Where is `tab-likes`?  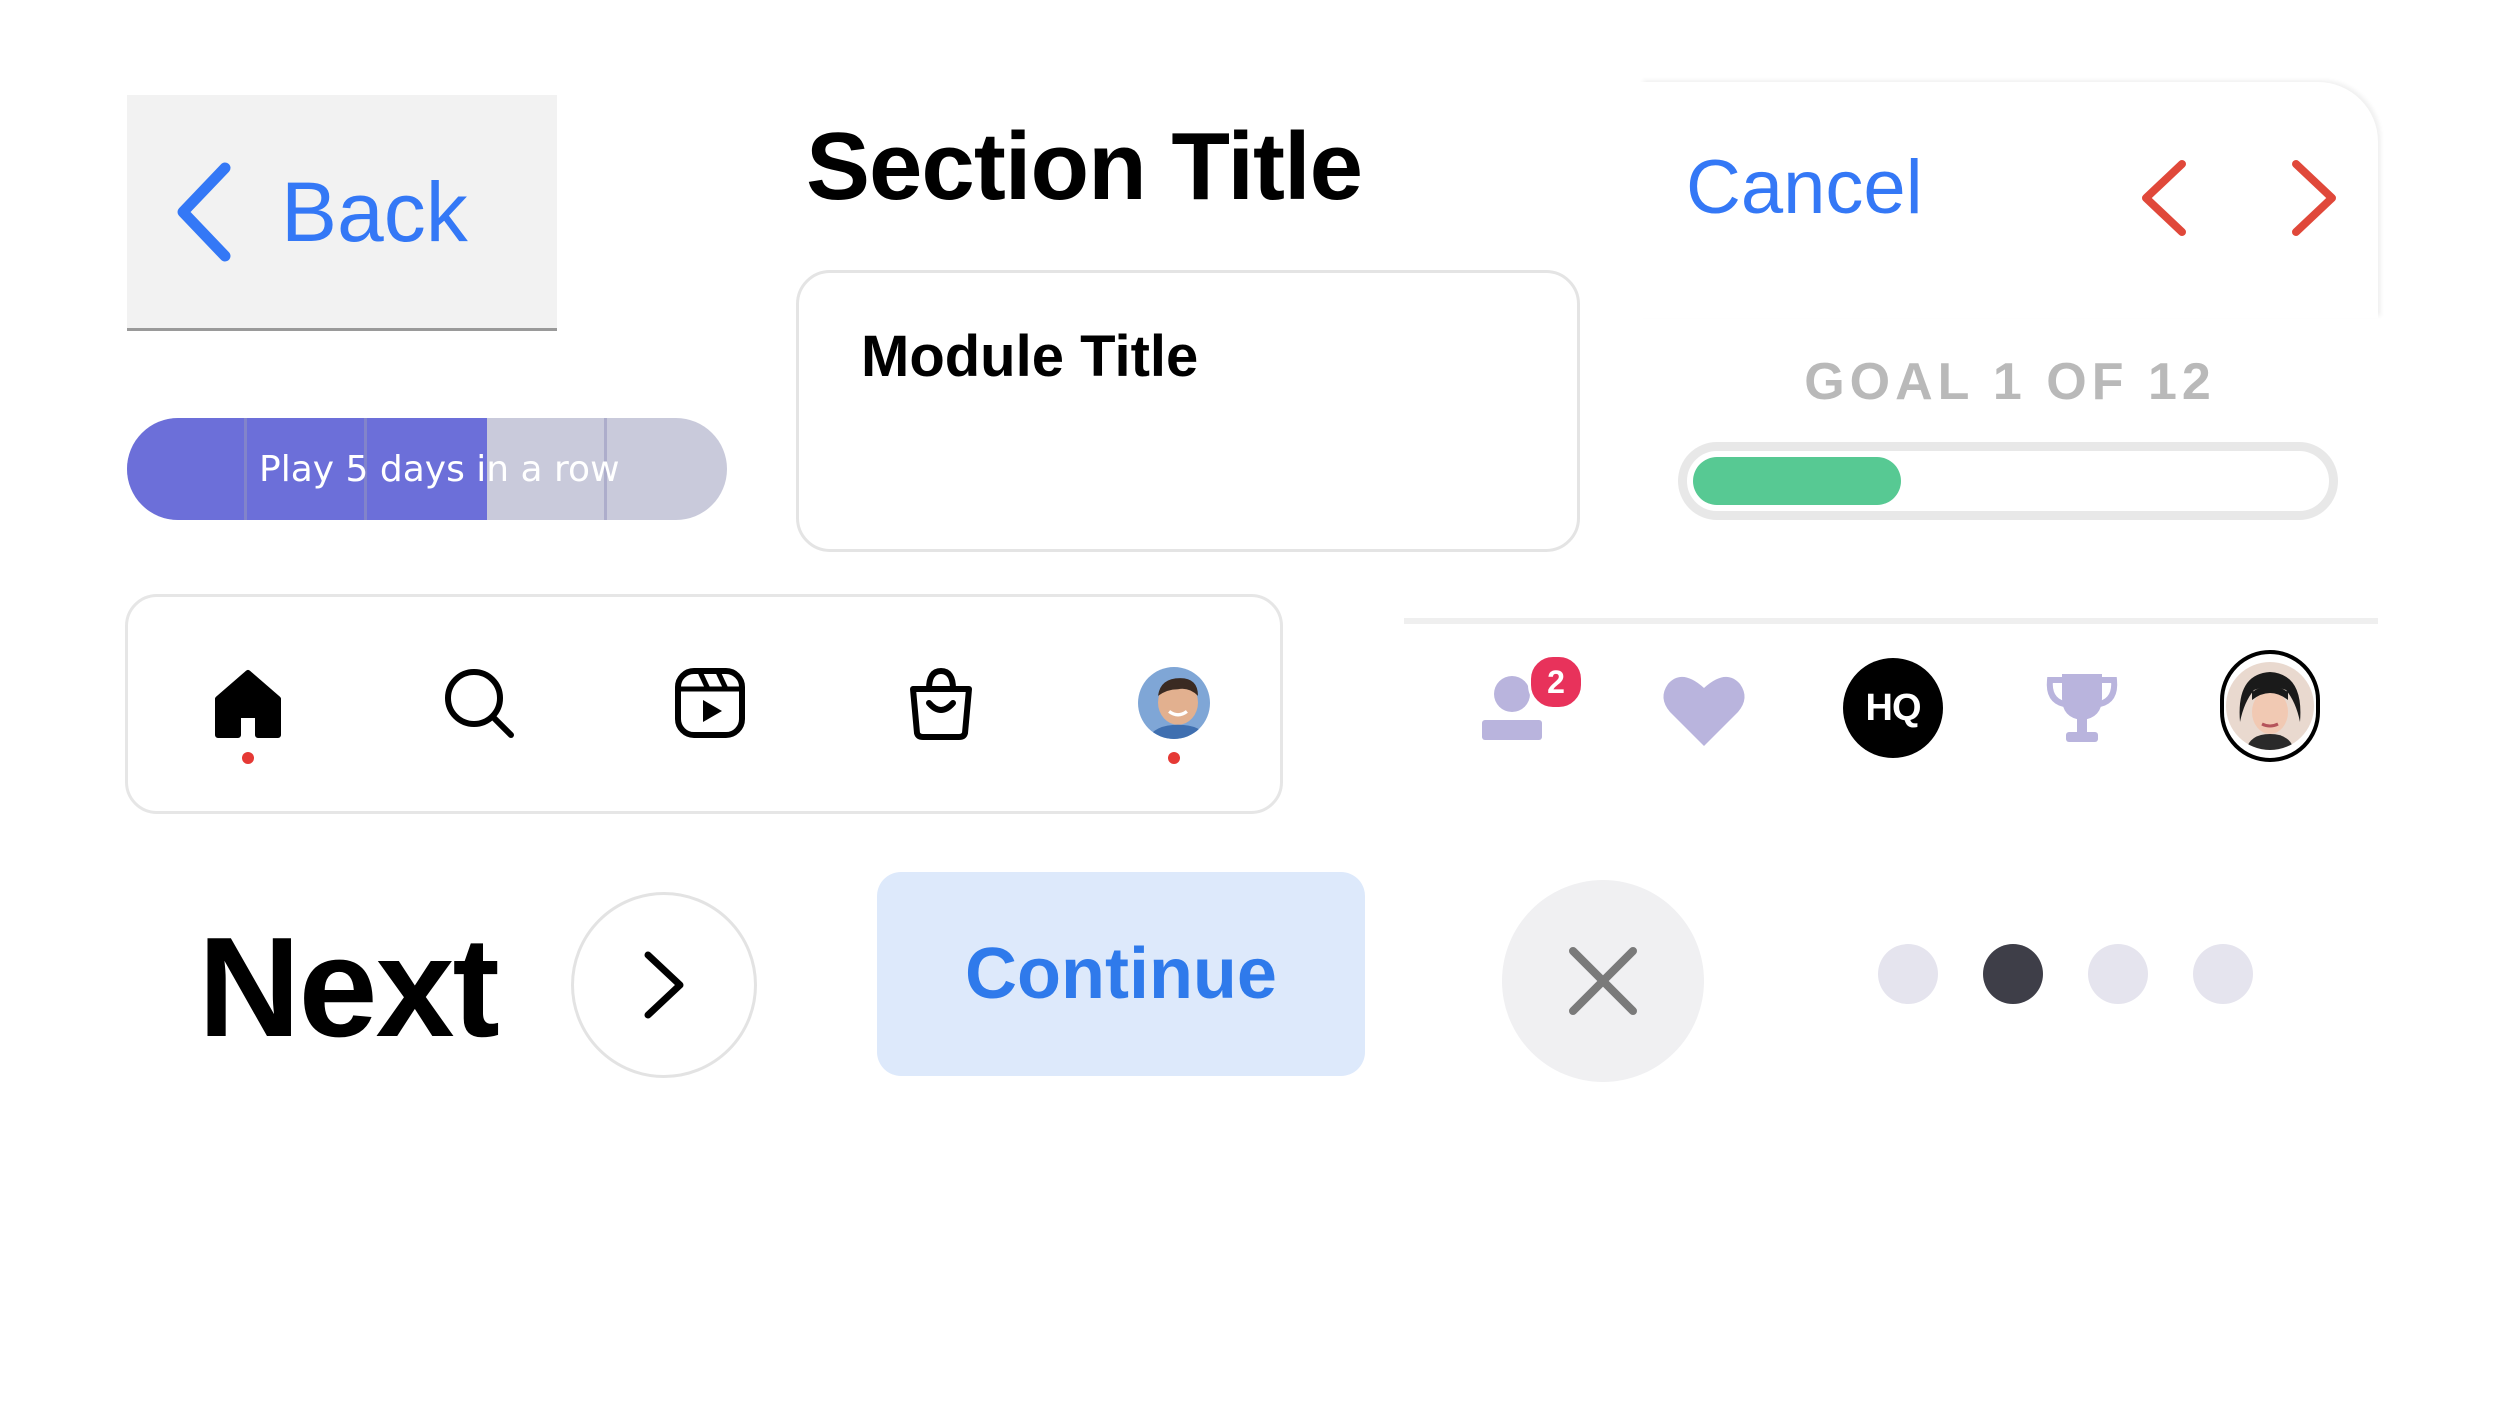 tab-likes is located at coordinates (1704, 708).